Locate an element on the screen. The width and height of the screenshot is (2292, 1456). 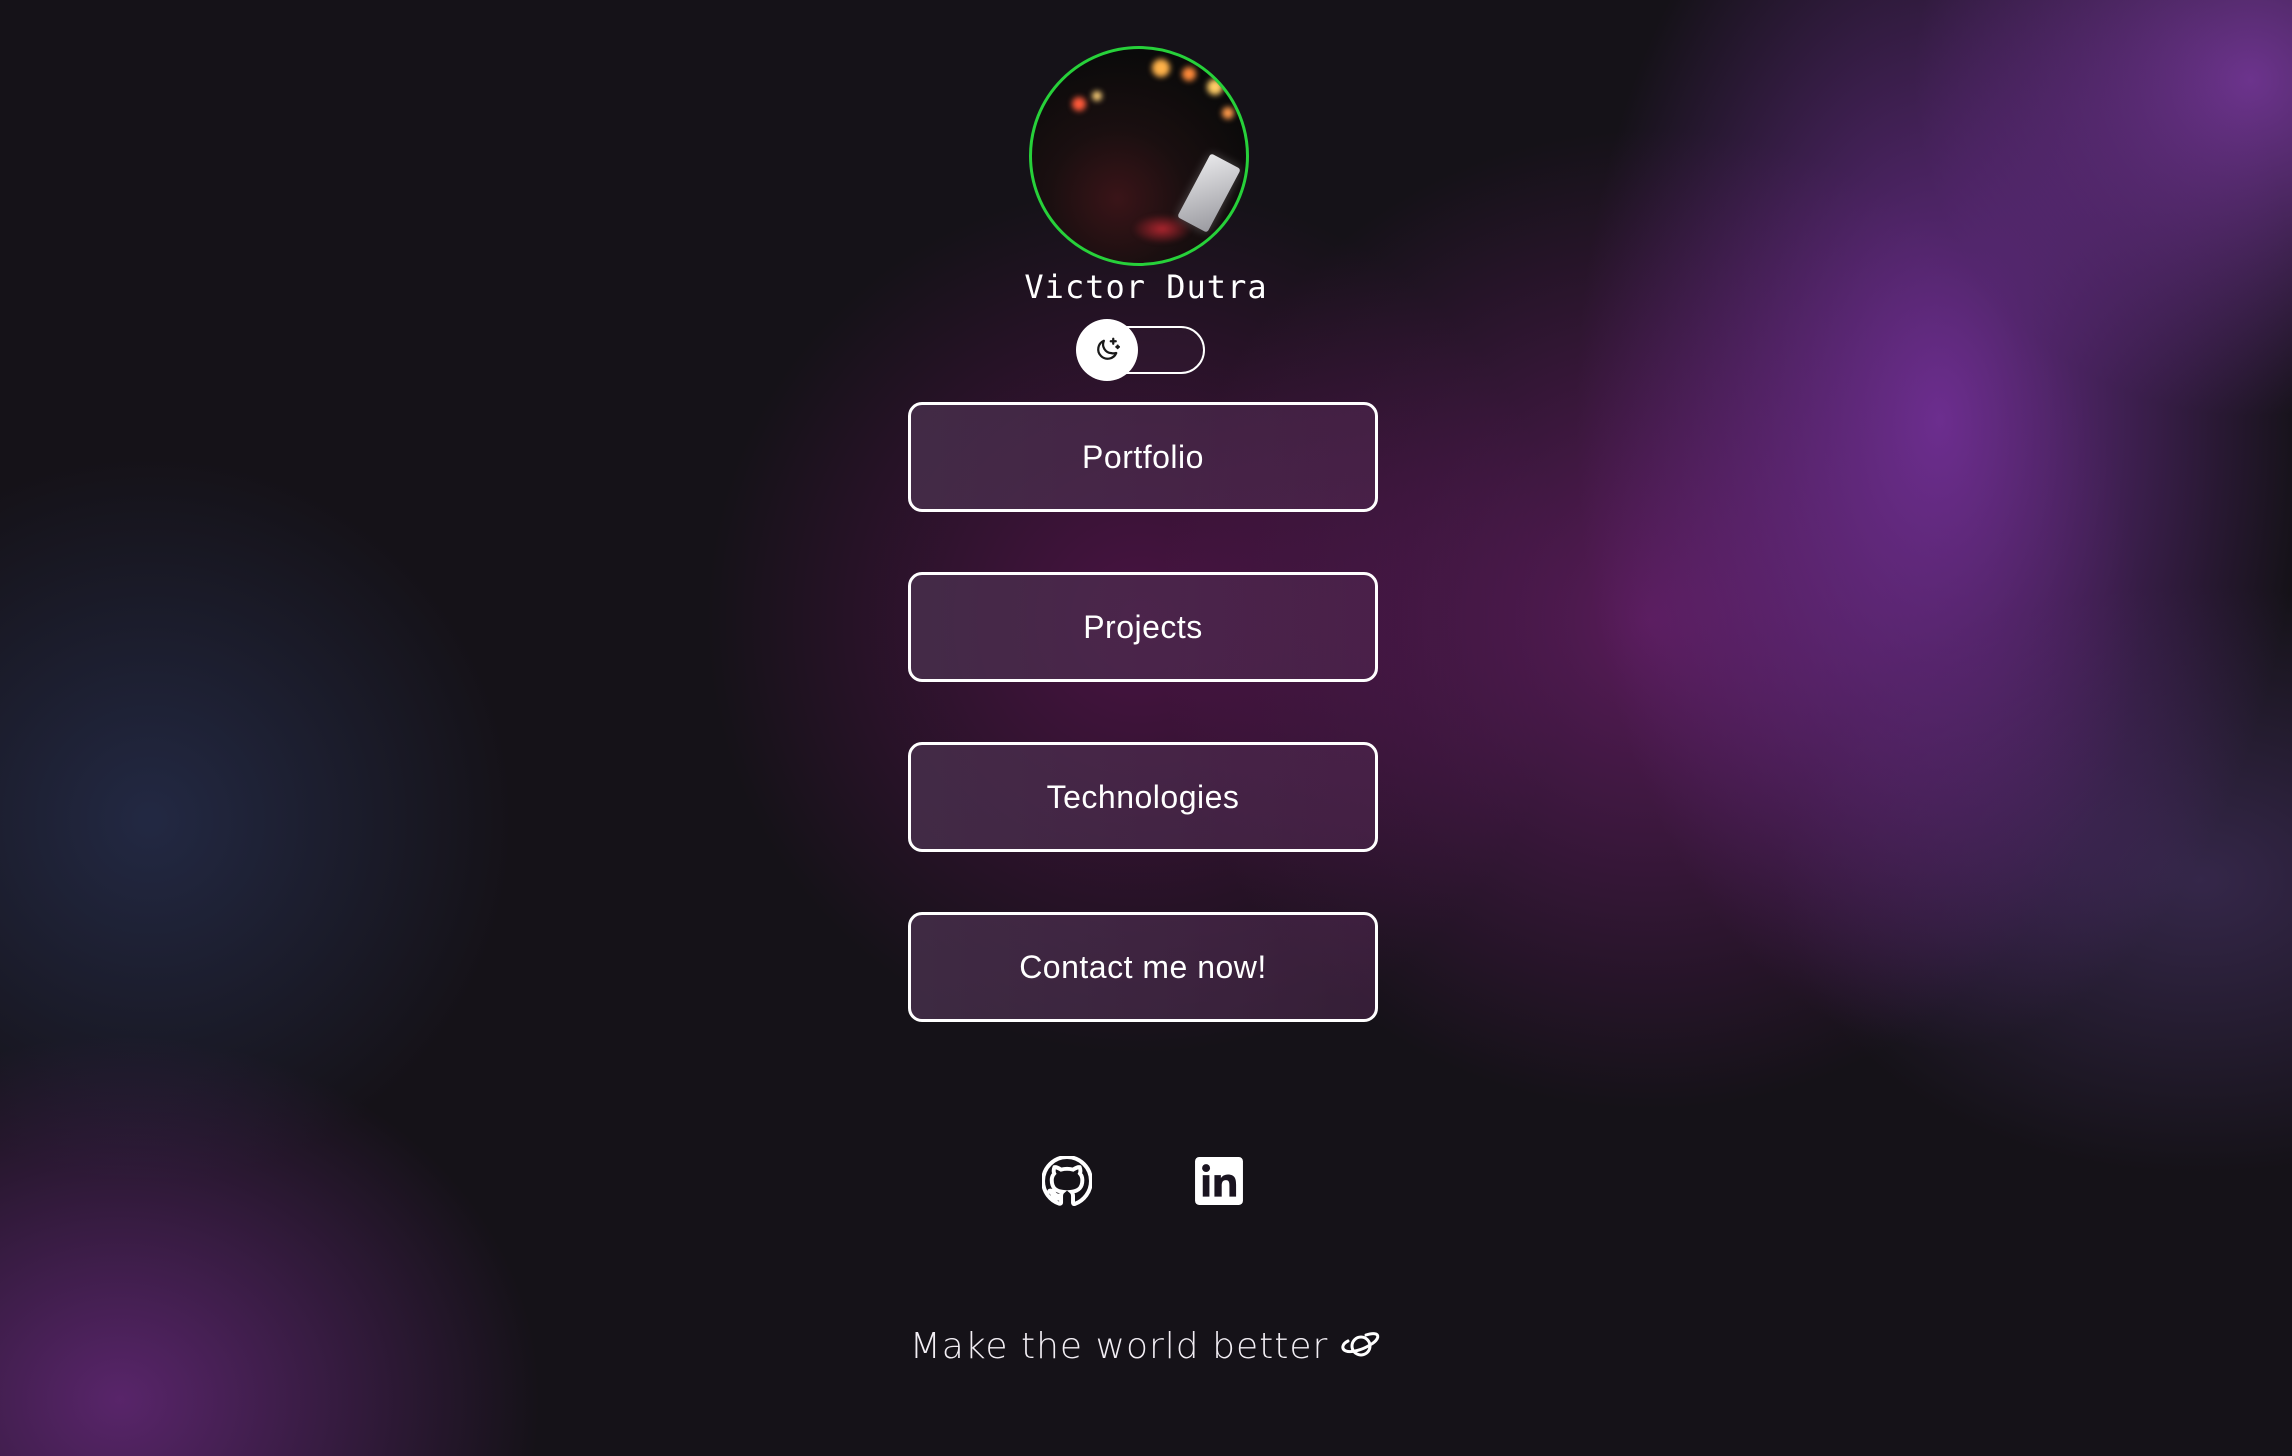
moon-stars-icon is located at coordinates (1107, 350).